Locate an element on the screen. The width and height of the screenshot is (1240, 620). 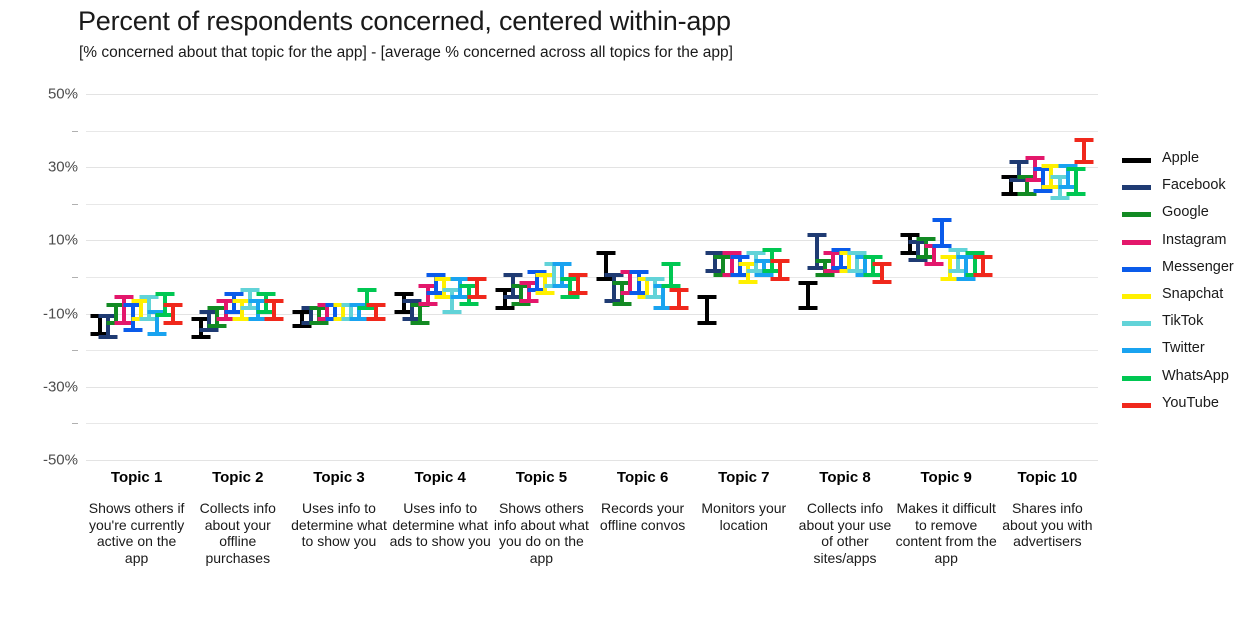
legend-item-snapchat: Snapchat is located at coordinates (1181, 297).